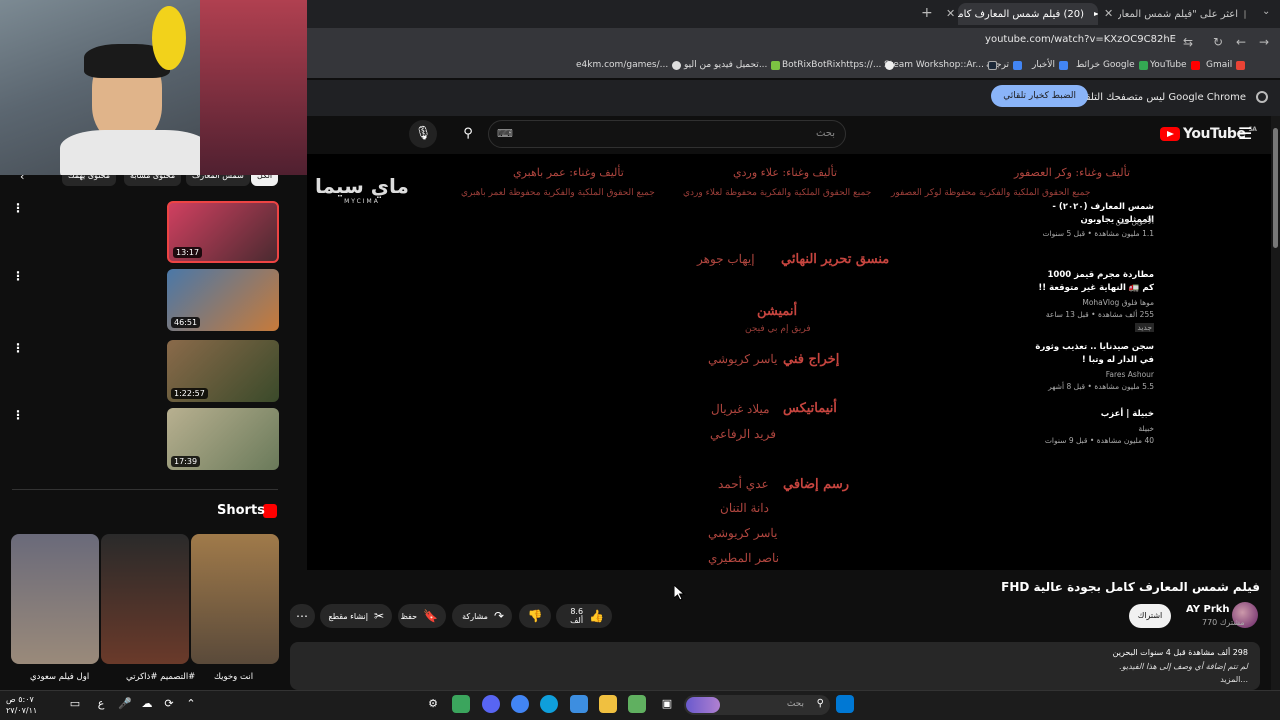 This screenshot has height=720, width=1280. Describe the element at coordinates (223, 439) in the screenshot. I see `video-thumbnail: 17:39` at that location.